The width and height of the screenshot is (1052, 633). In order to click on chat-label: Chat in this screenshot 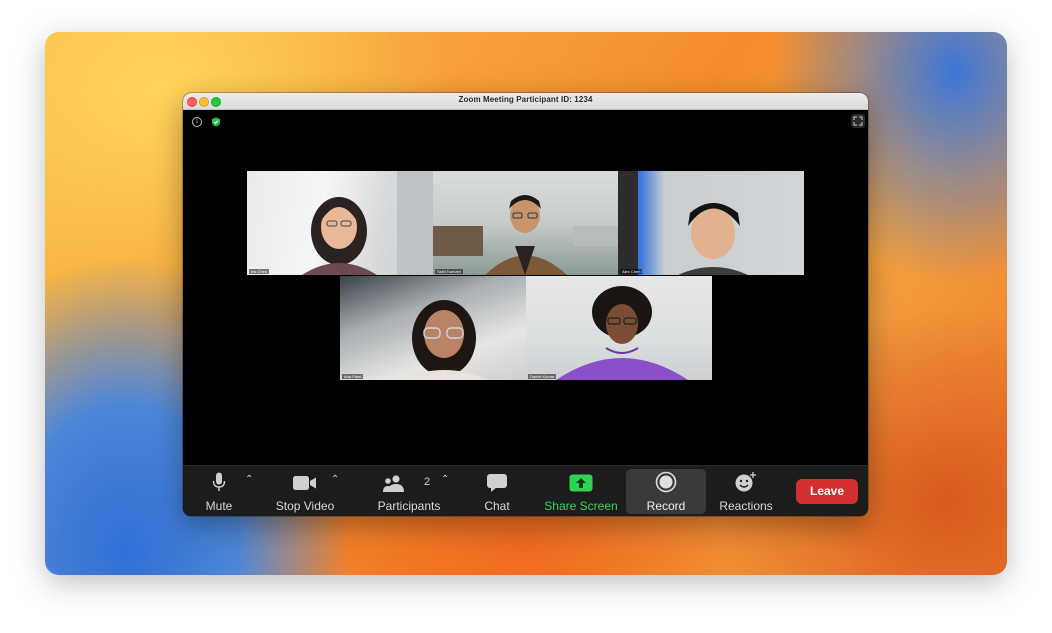, I will do `click(497, 506)`.